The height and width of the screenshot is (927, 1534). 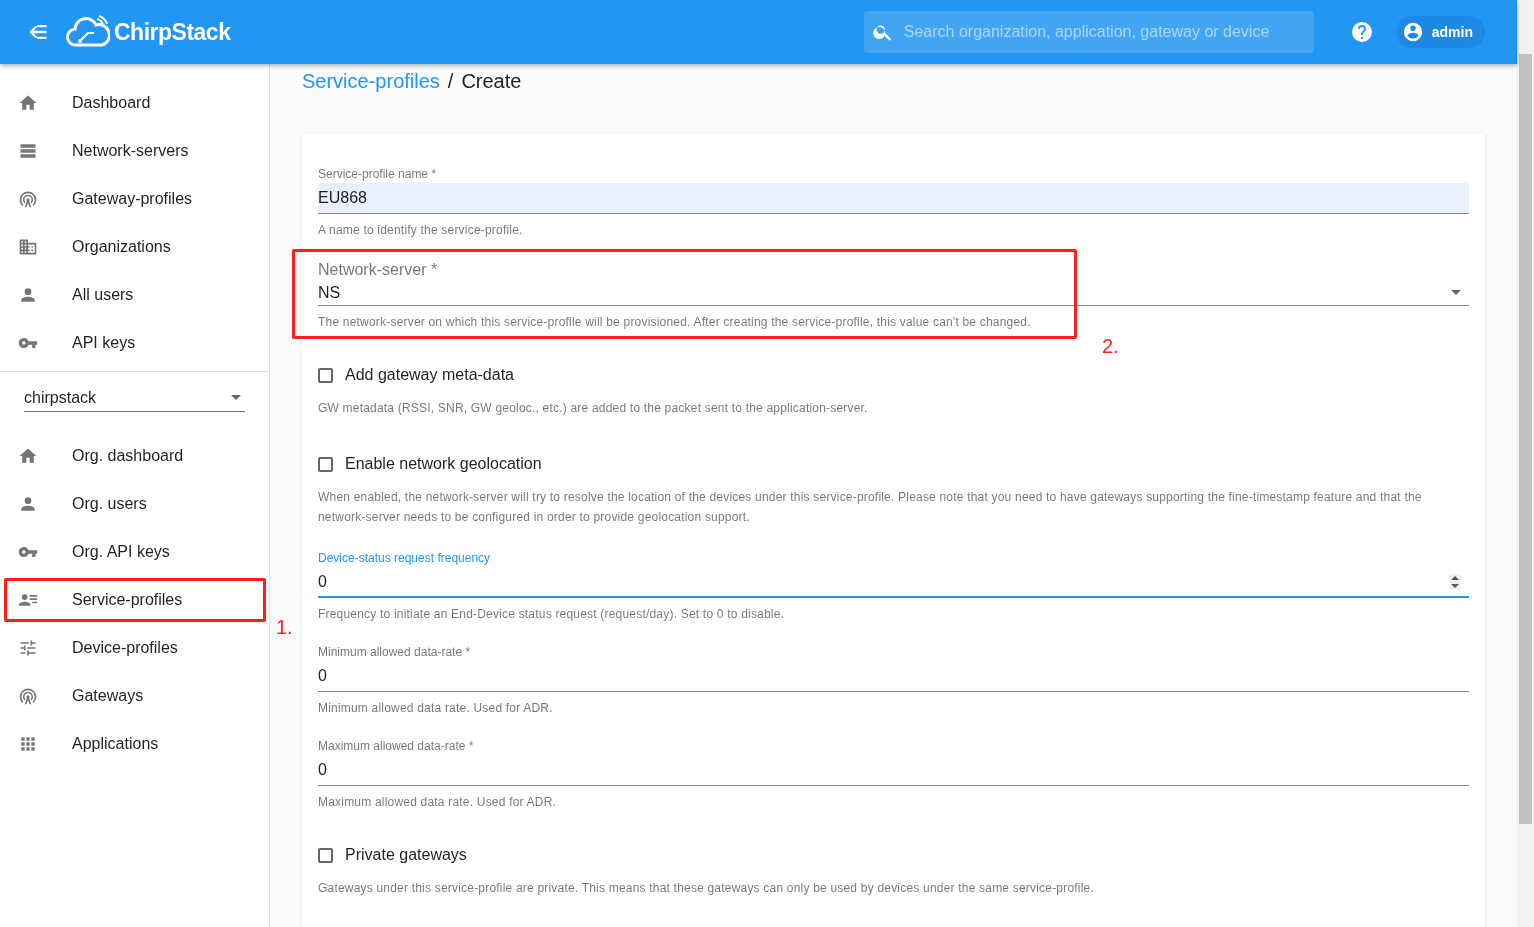 I want to click on helper-text: A name to identify the service-profile., so click(x=421, y=230).